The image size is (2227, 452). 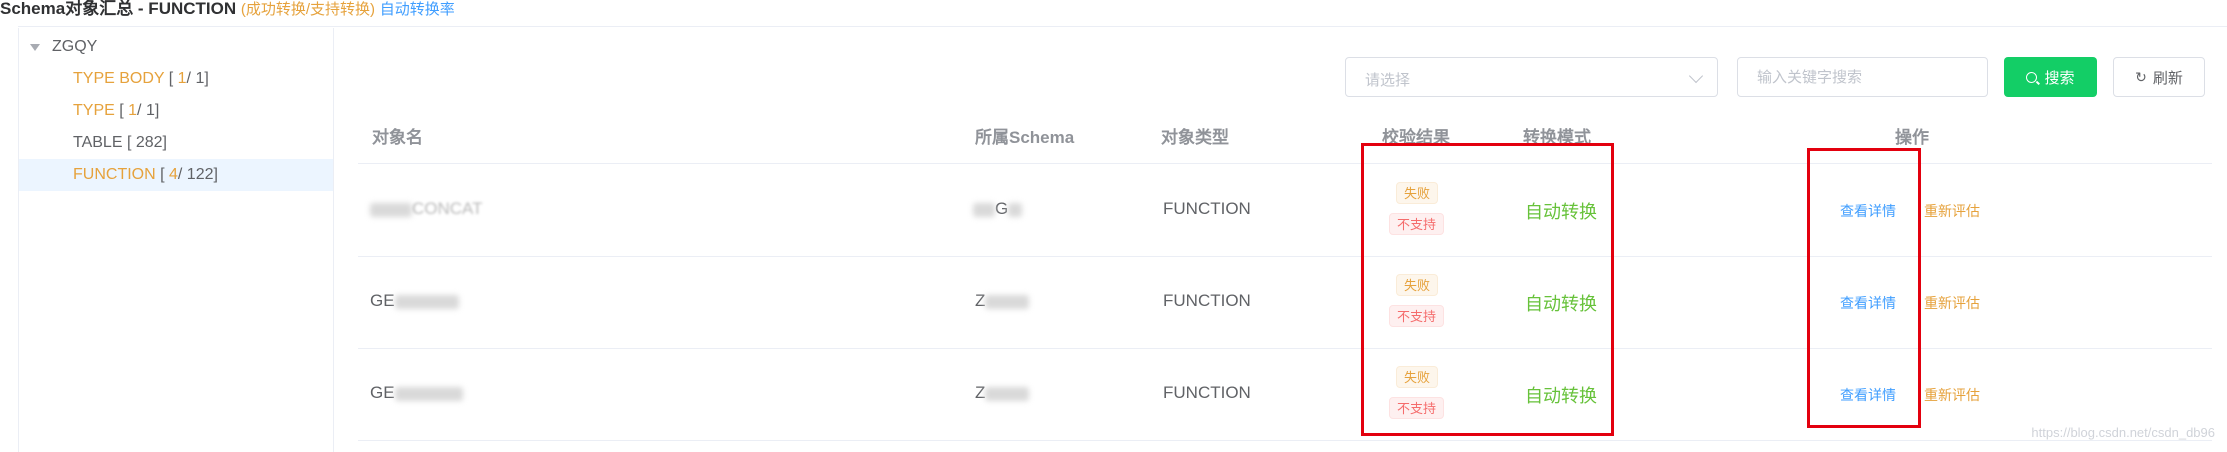 What do you see at coordinates (119, 78) in the screenshot?
I see `tree-node-label: TYPE BODY` at bounding box center [119, 78].